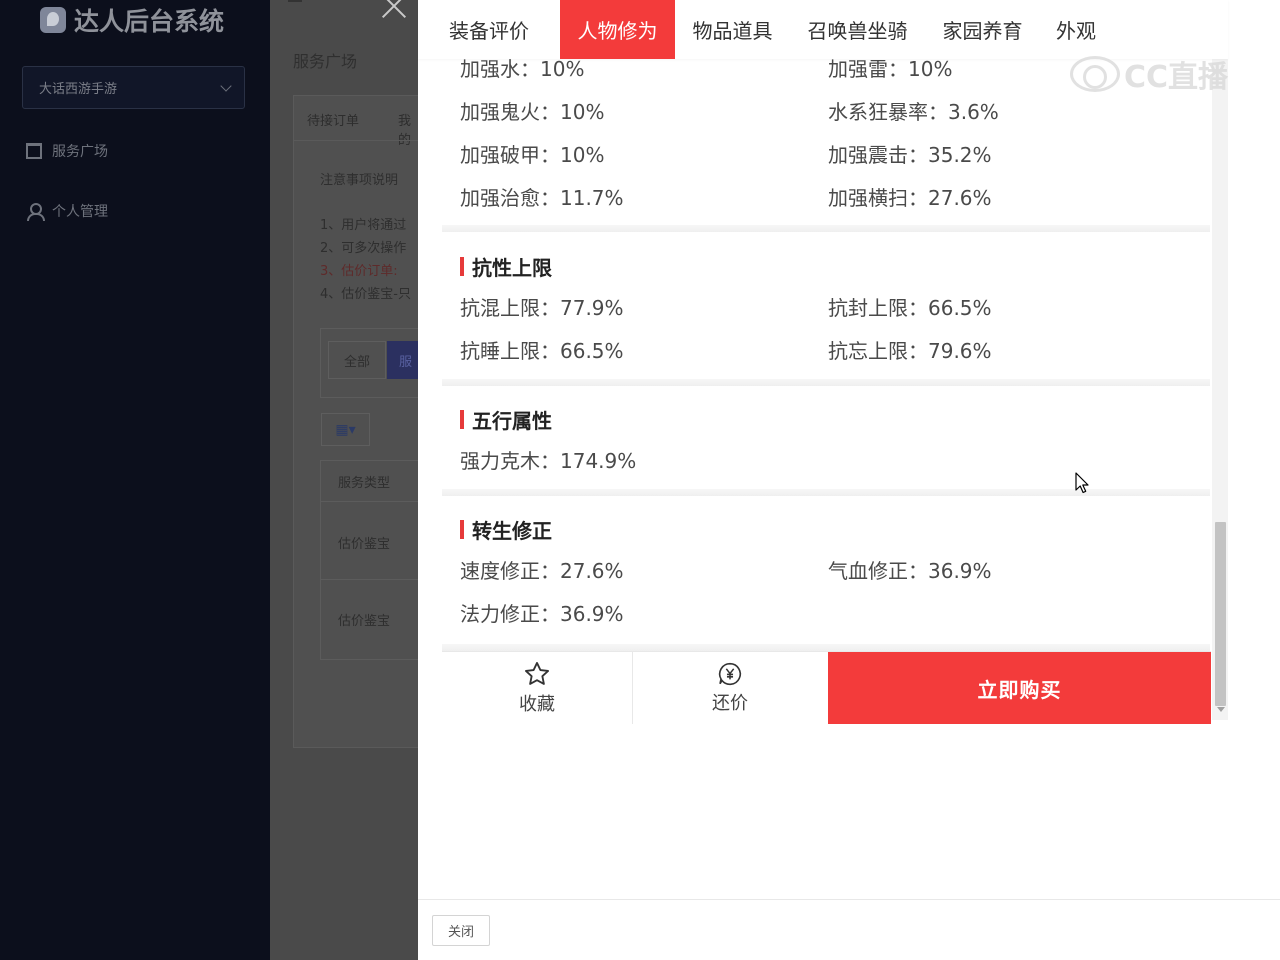  Describe the element at coordinates (732, 29) in the screenshot. I see `tab-items: 物品道具` at that location.